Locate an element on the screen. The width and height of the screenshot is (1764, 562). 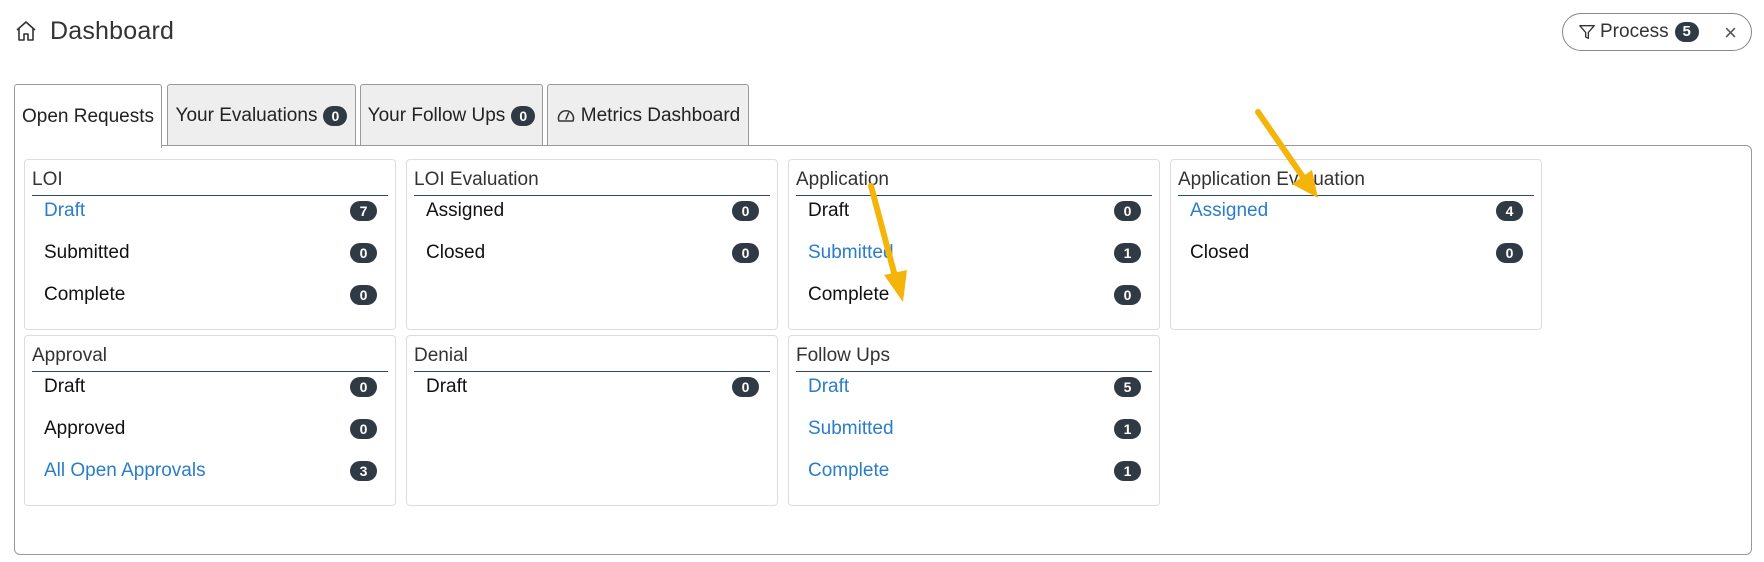
tab-label: Your Follow Ups is located at coordinates (436, 115).